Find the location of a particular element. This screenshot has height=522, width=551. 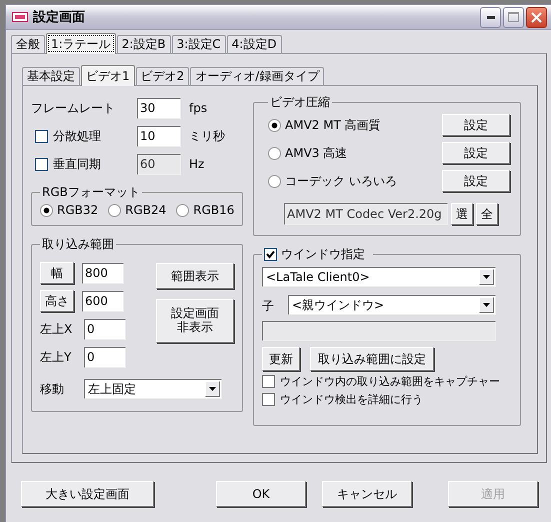

dialog-button: キャンセル is located at coordinates (367, 494).